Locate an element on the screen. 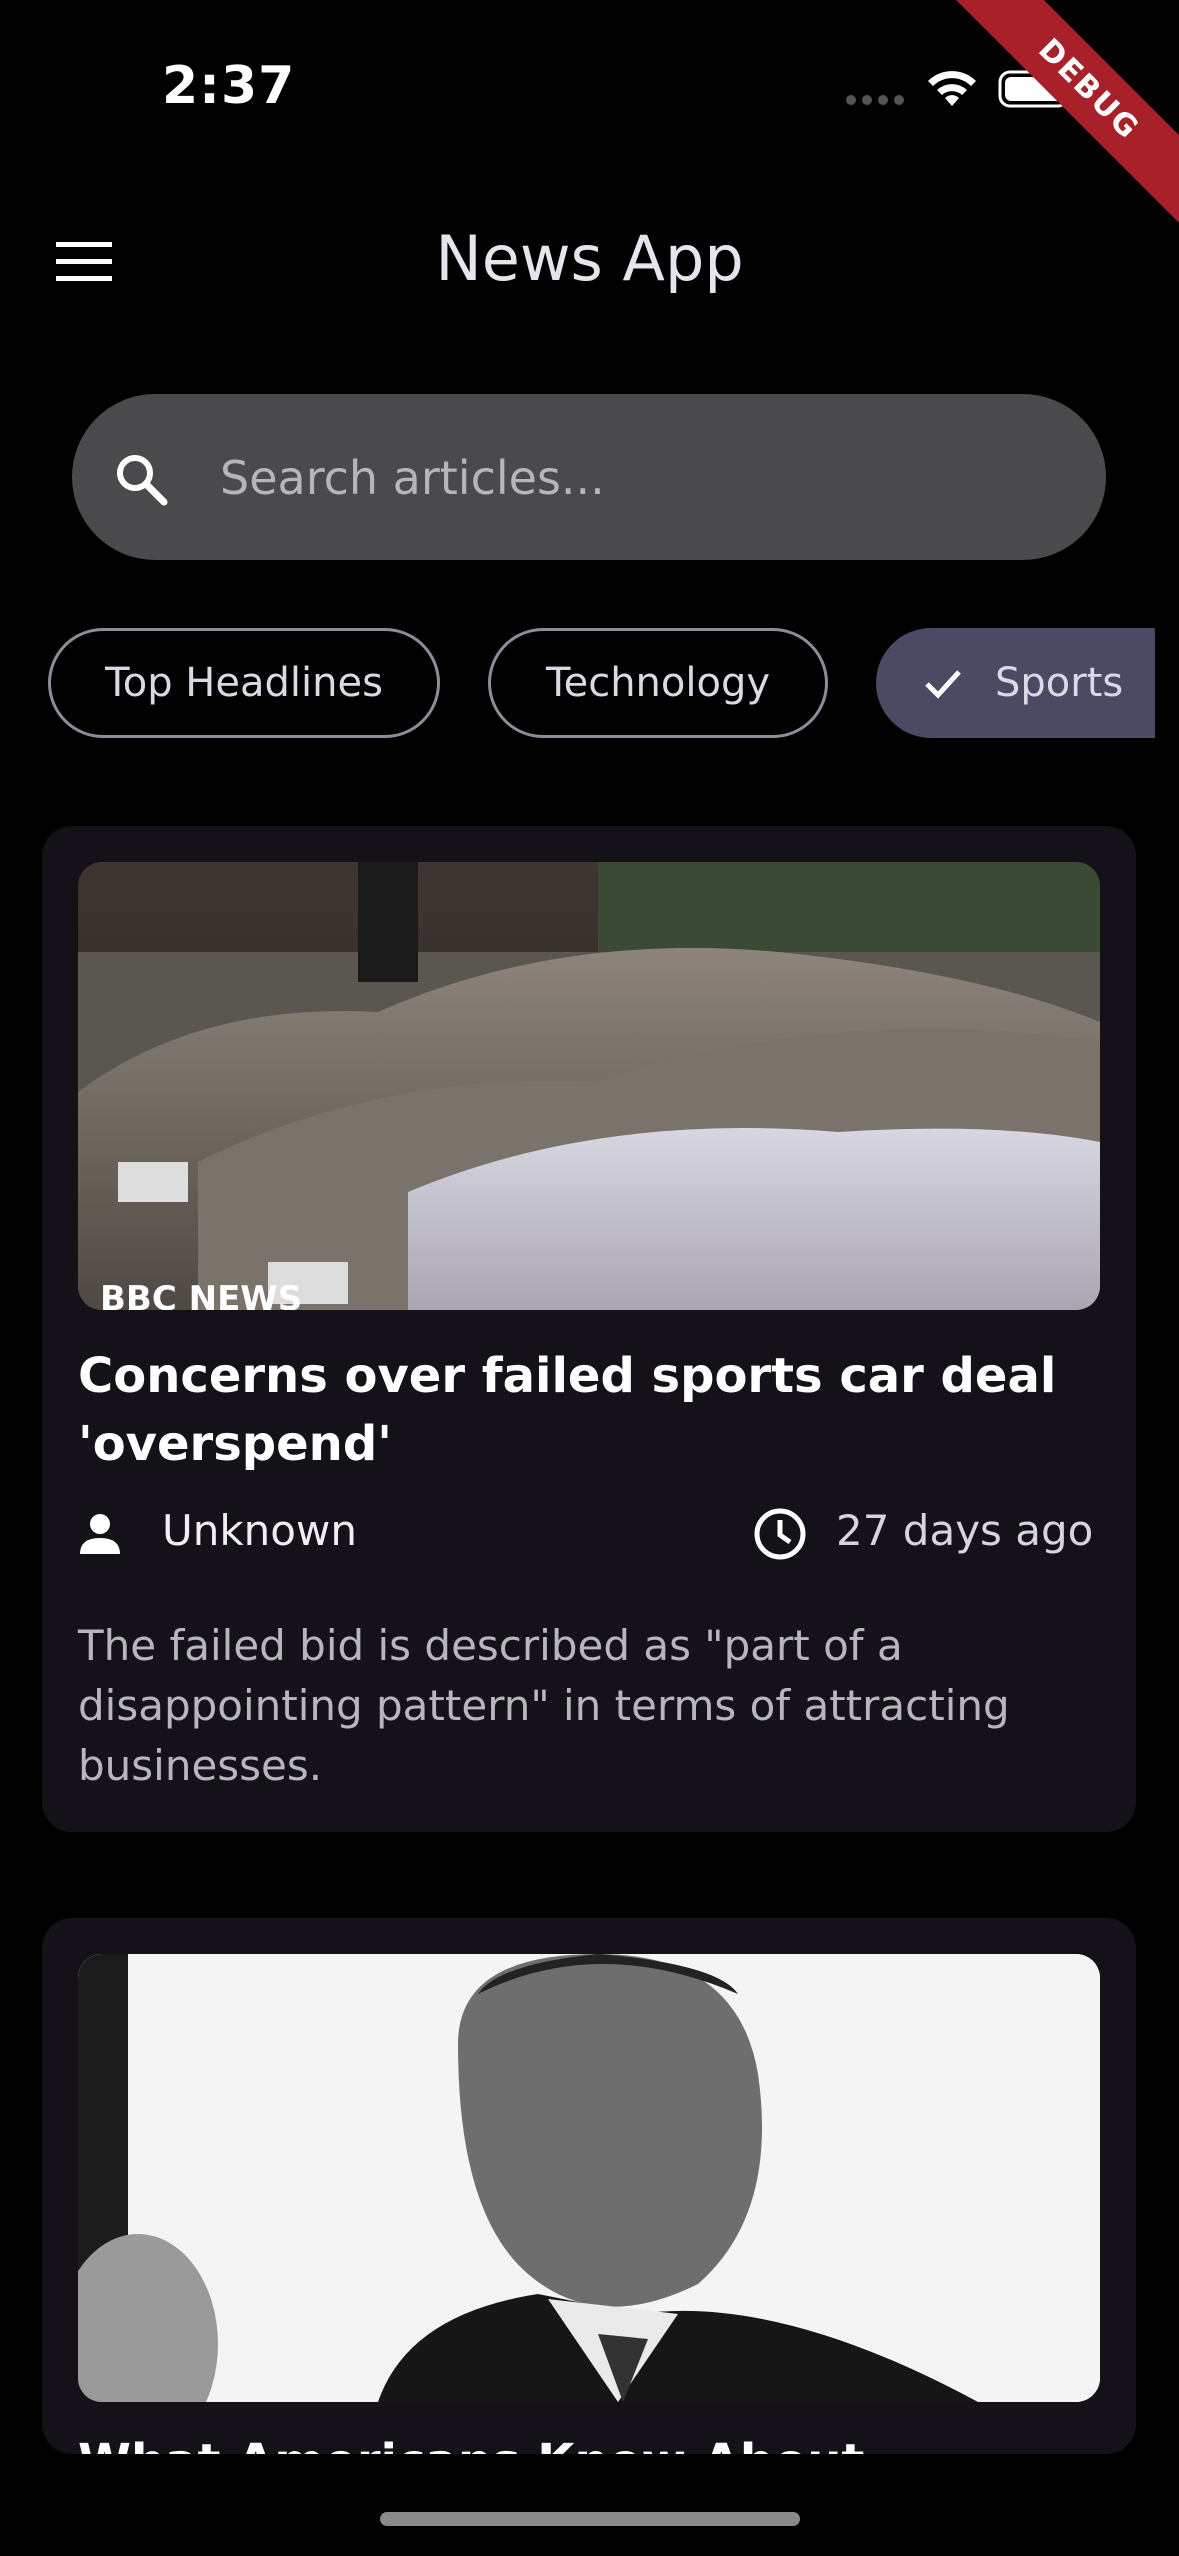 This screenshot has height=2556, width=1179. chip-sports: Sports is located at coordinates (1015, 683).